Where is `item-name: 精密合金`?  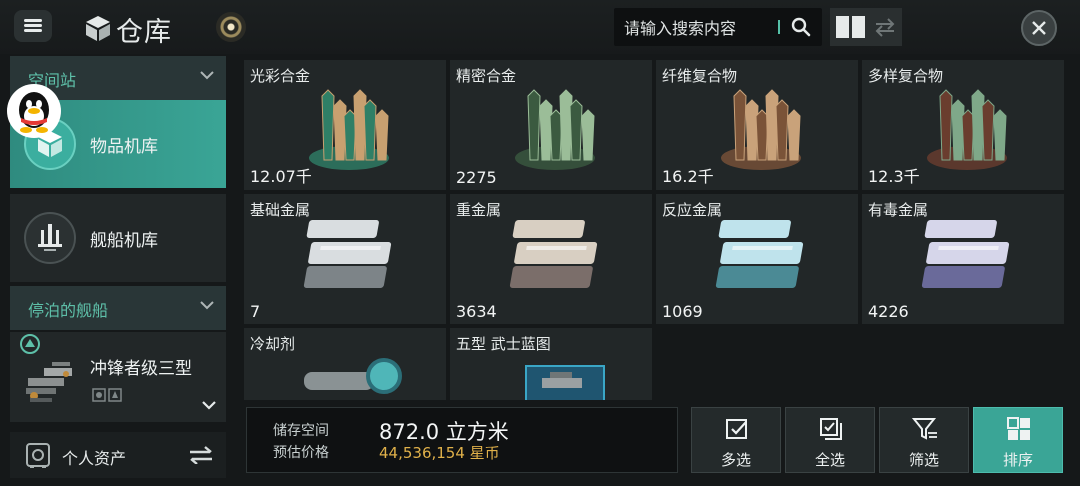
item-name: 精密合金 is located at coordinates (486, 76).